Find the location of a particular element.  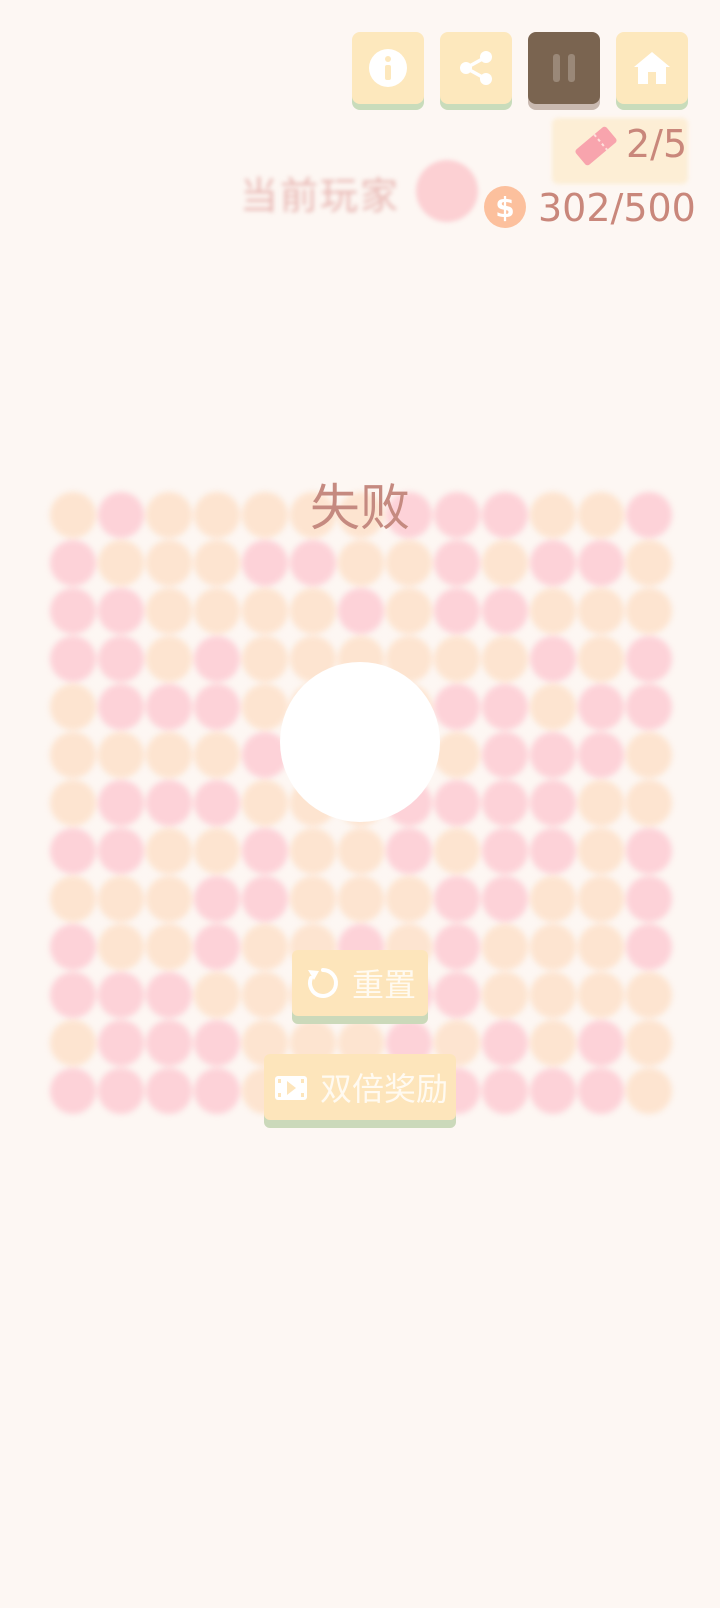

double-reward-button: 双倍奖励 is located at coordinates (360, 1087).